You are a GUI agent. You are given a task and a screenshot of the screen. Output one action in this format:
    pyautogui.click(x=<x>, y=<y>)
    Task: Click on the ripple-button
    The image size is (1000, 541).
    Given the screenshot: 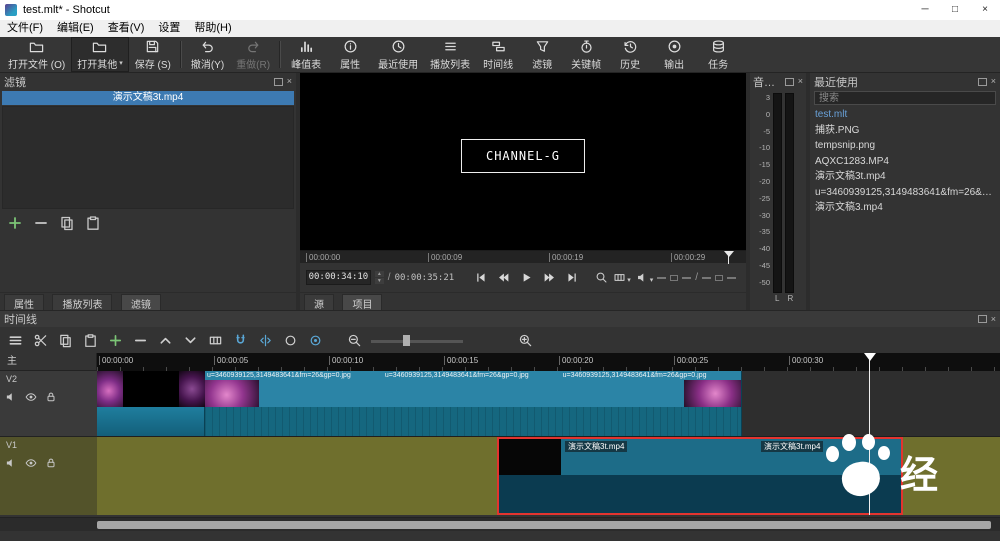 What is the action you would take?
    pyautogui.click(x=290, y=340)
    